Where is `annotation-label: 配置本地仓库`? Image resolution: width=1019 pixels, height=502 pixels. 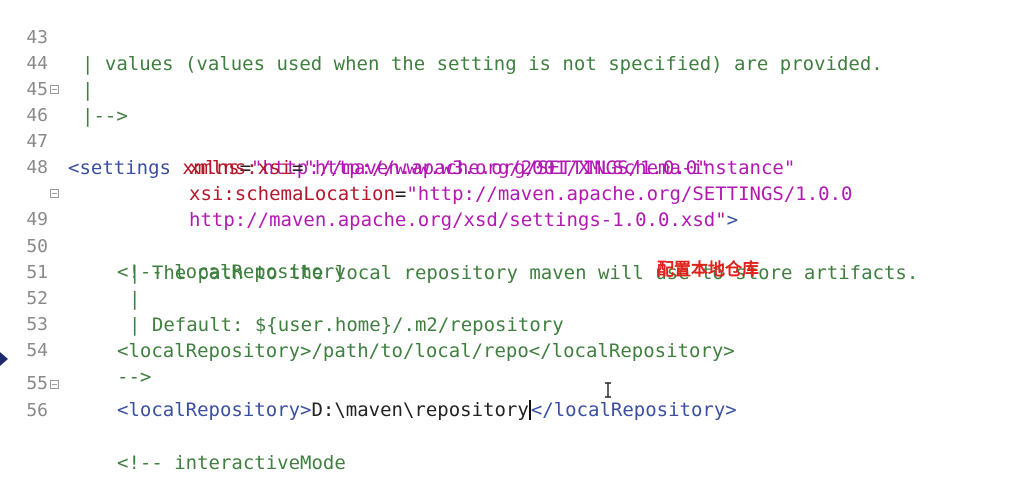 annotation-label: 配置本地仓库 is located at coordinates (708, 270).